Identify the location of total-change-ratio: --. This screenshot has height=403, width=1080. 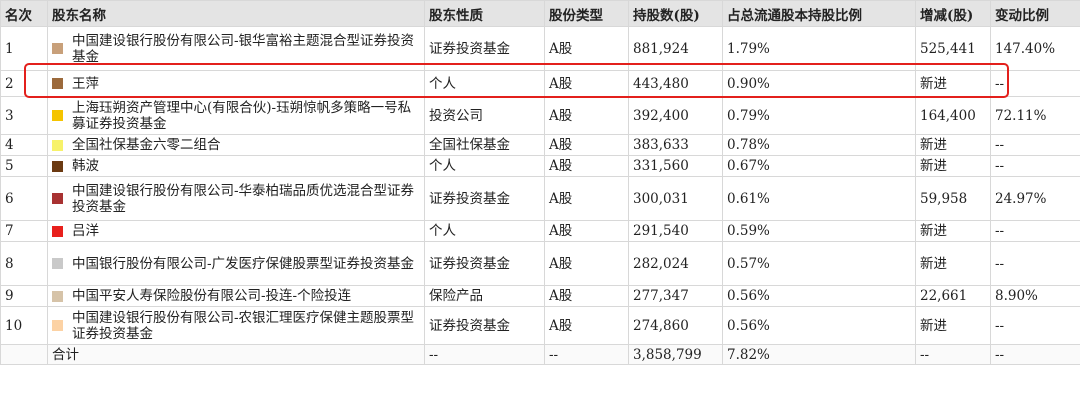
(1035, 354).